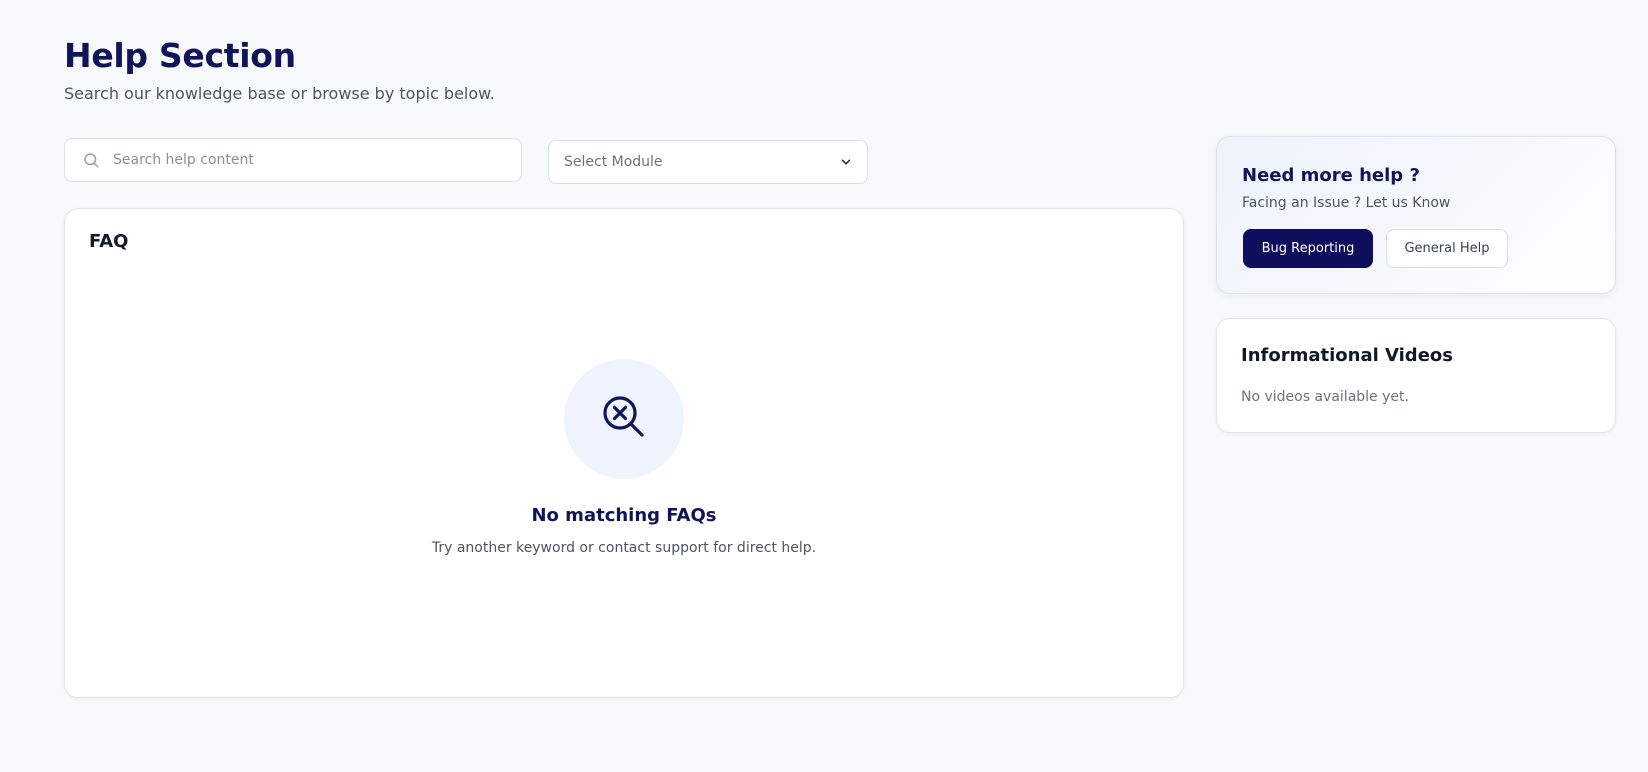  What do you see at coordinates (1347, 355) in the screenshot?
I see `videos-title: Informational Videos` at bounding box center [1347, 355].